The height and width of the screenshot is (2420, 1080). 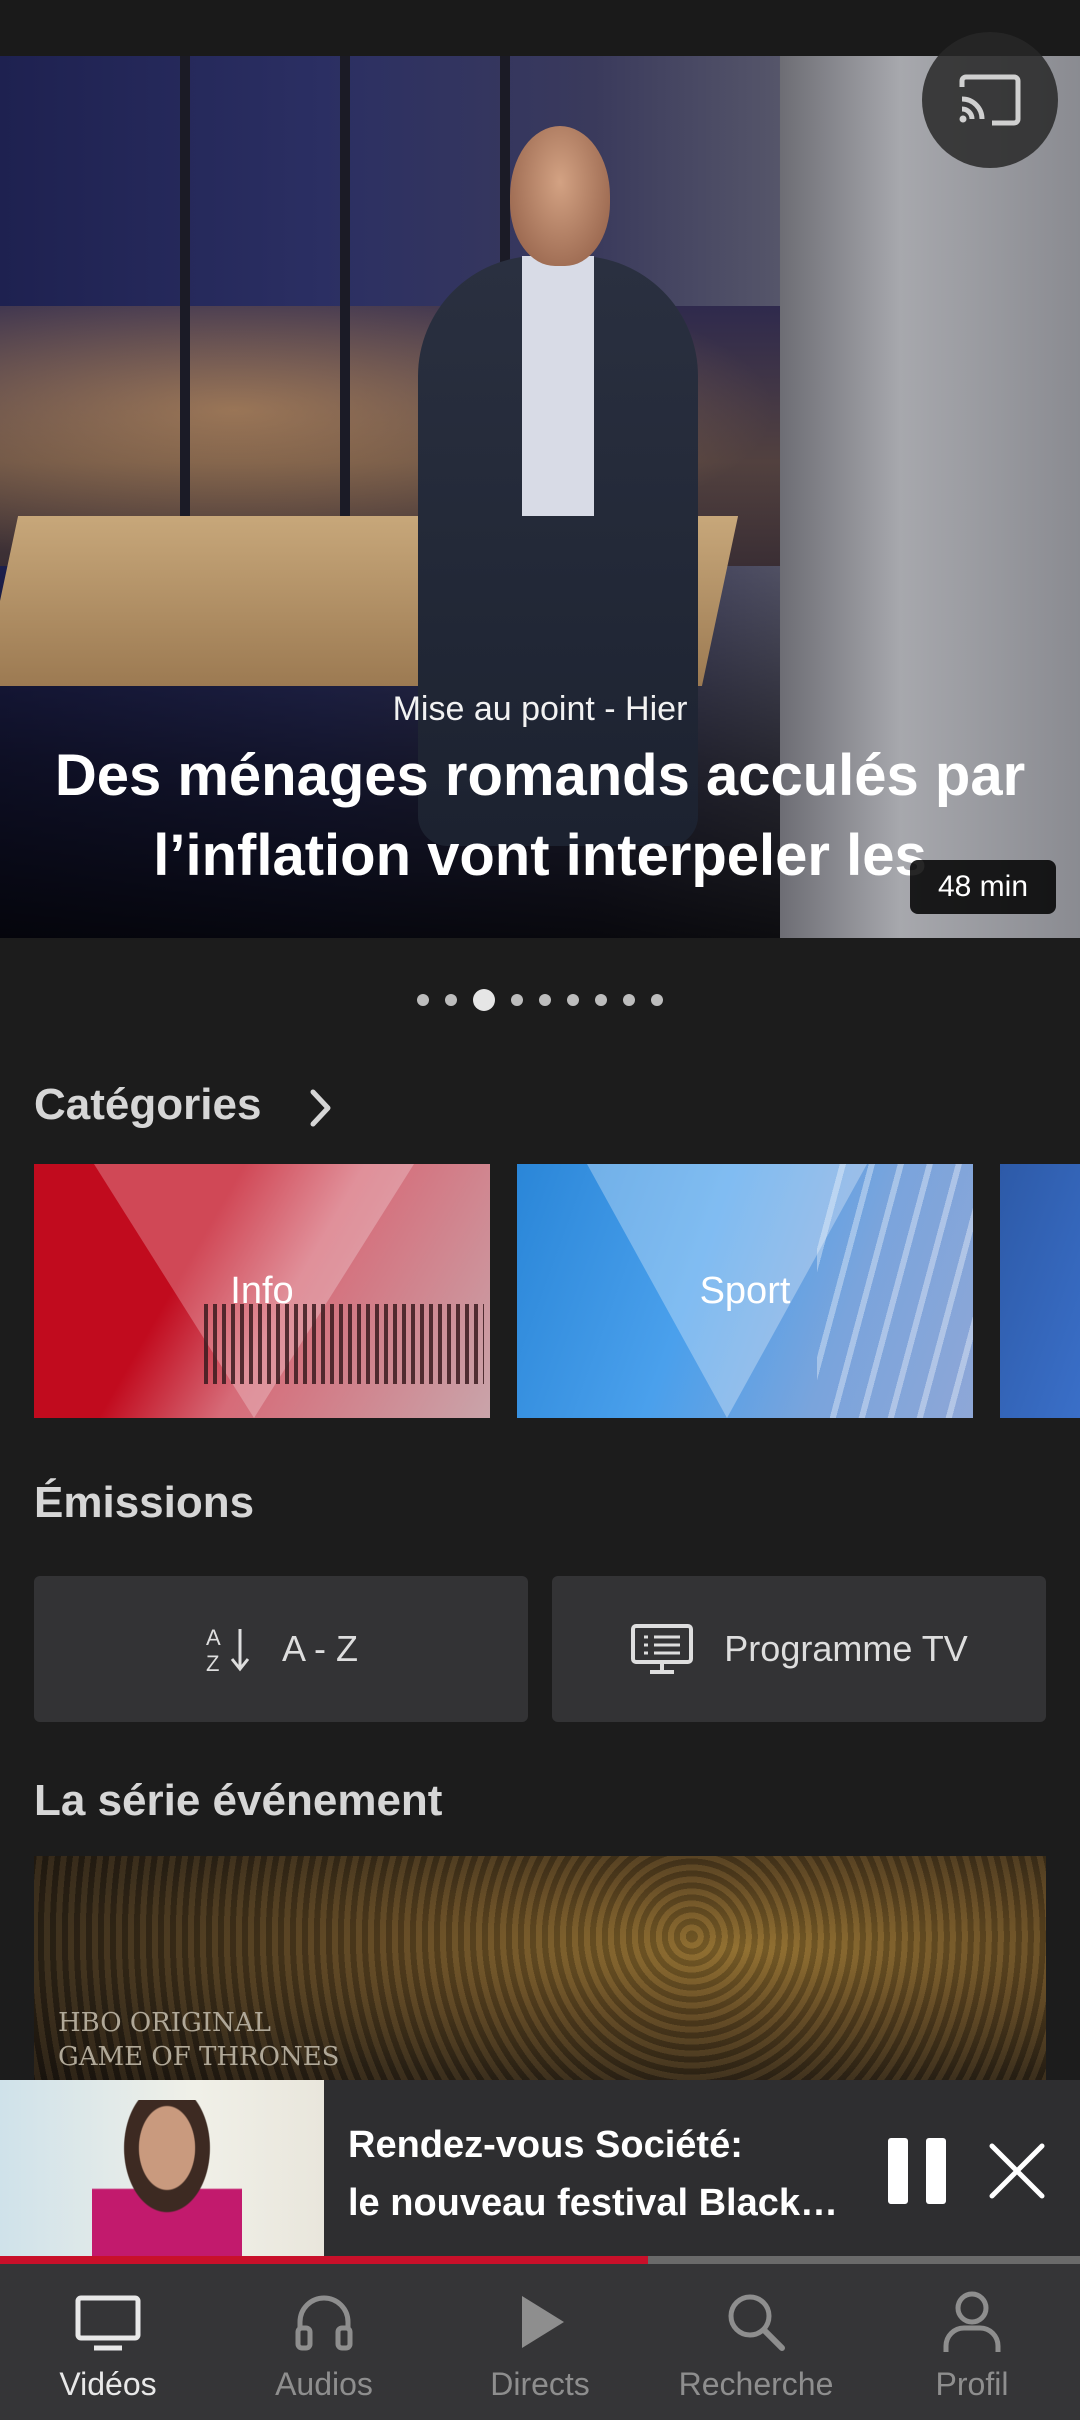 What do you see at coordinates (972, 2384) in the screenshot?
I see `nav-label: Profil` at bounding box center [972, 2384].